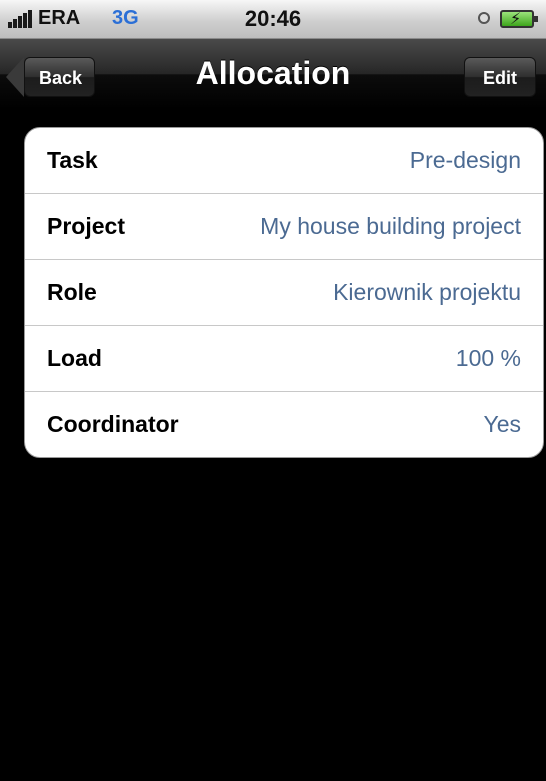 This screenshot has width=546, height=781. Describe the element at coordinates (500, 77) in the screenshot. I see `edit-button: Edit` at that location.